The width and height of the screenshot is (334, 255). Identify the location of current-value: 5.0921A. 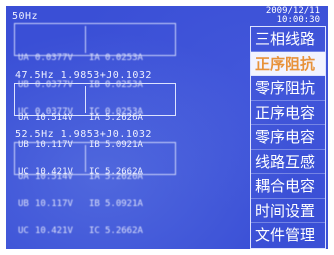
(124, 204).